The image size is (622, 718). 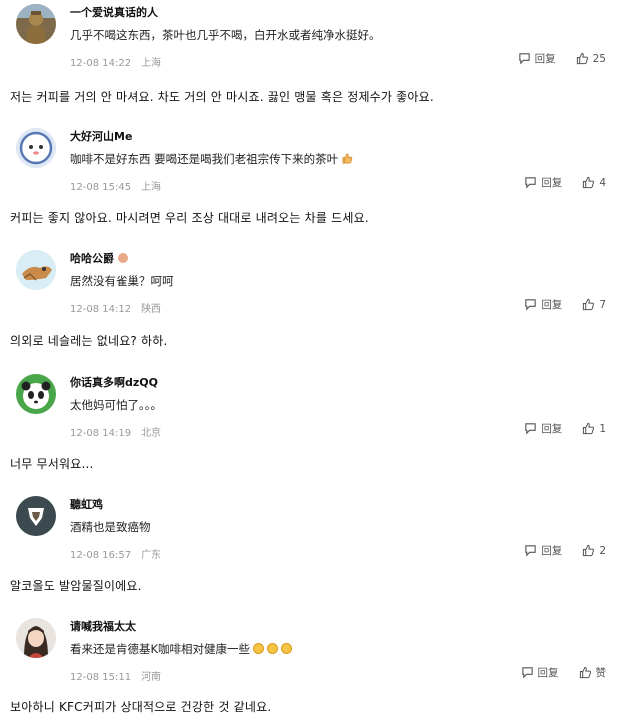 I want to click on like-button: 25, so click(x=591, y=58).